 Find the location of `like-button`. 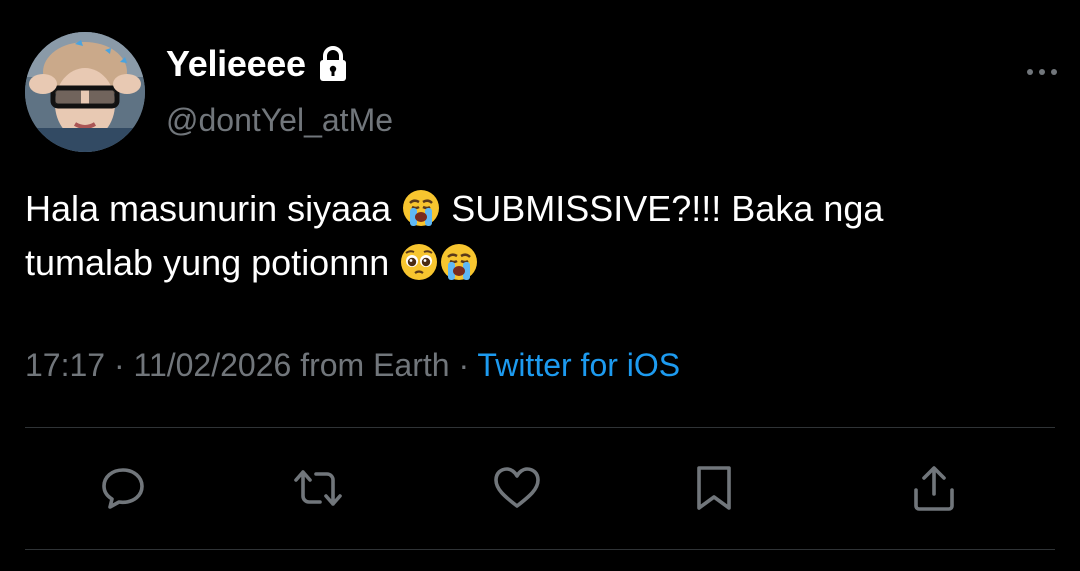

like-button is located at coordinates (517, 488).